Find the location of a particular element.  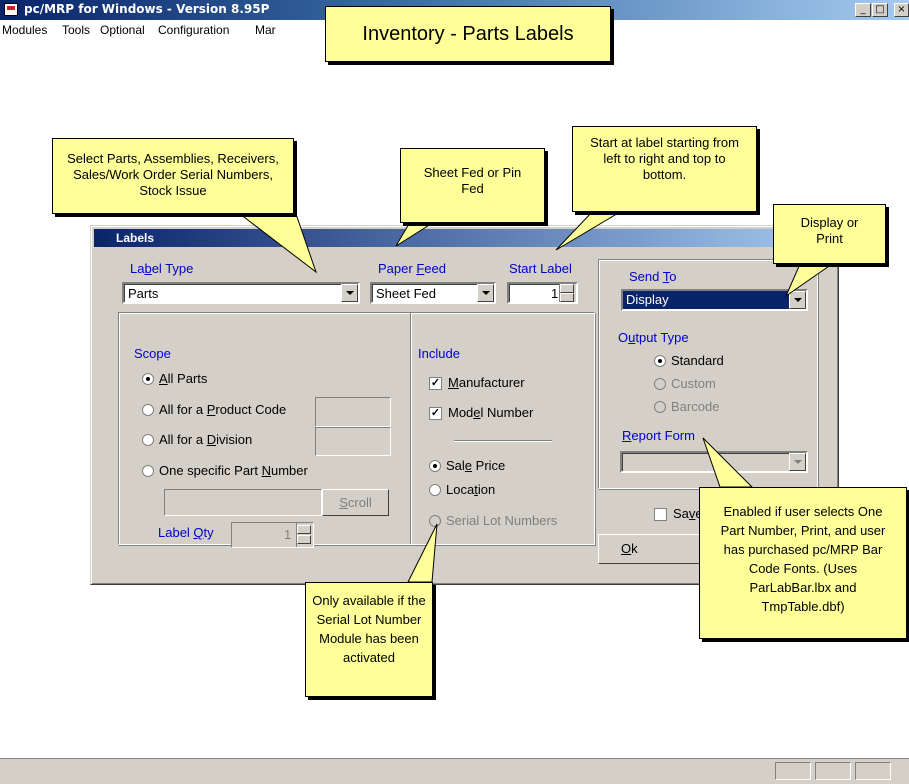

status-bar is located at coordinates (454, 771).